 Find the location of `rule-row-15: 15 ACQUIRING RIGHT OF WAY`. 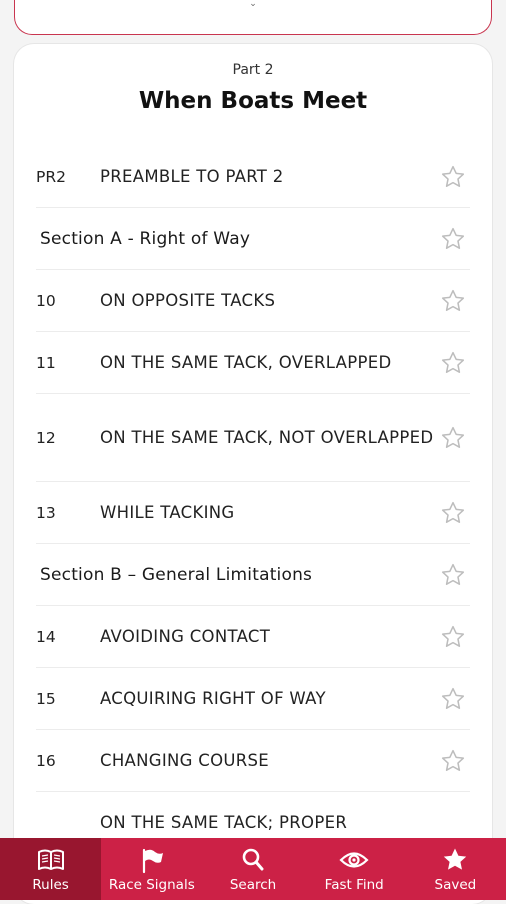

rule-row-15: 15 ACQUIRING RIGHT OF WAY is located at coordinates (253, 699).